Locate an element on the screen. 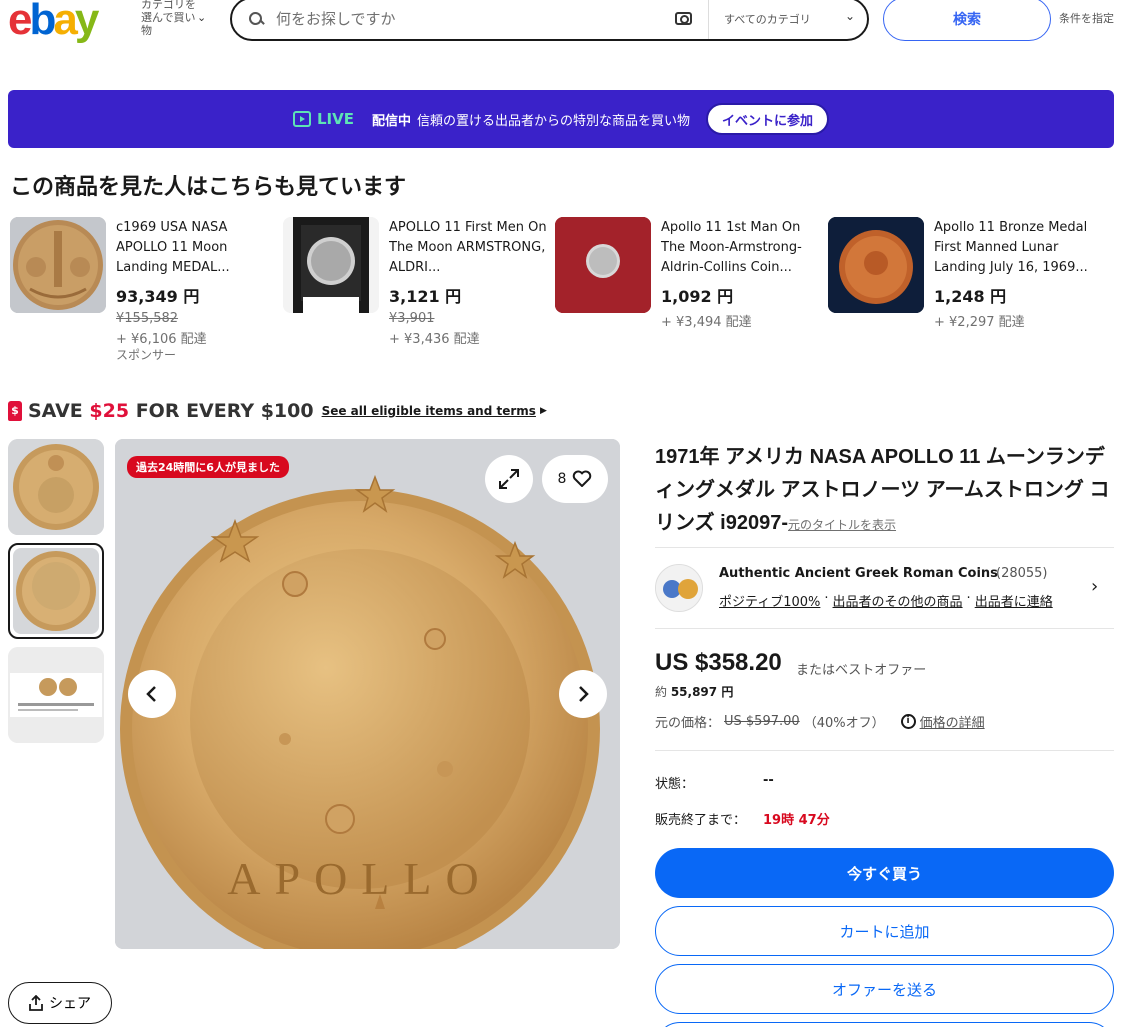 This screenshot has height=1027, width=1139. save-amount: $25 is located at coordinates (109, 411).